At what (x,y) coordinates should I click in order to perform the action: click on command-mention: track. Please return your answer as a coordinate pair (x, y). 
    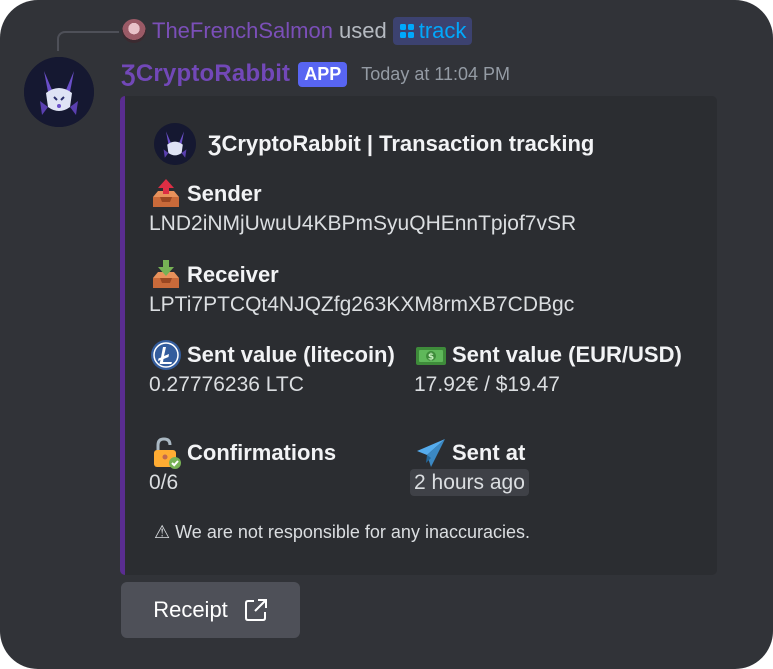
    Looking at the image, I should click on (432, 31).